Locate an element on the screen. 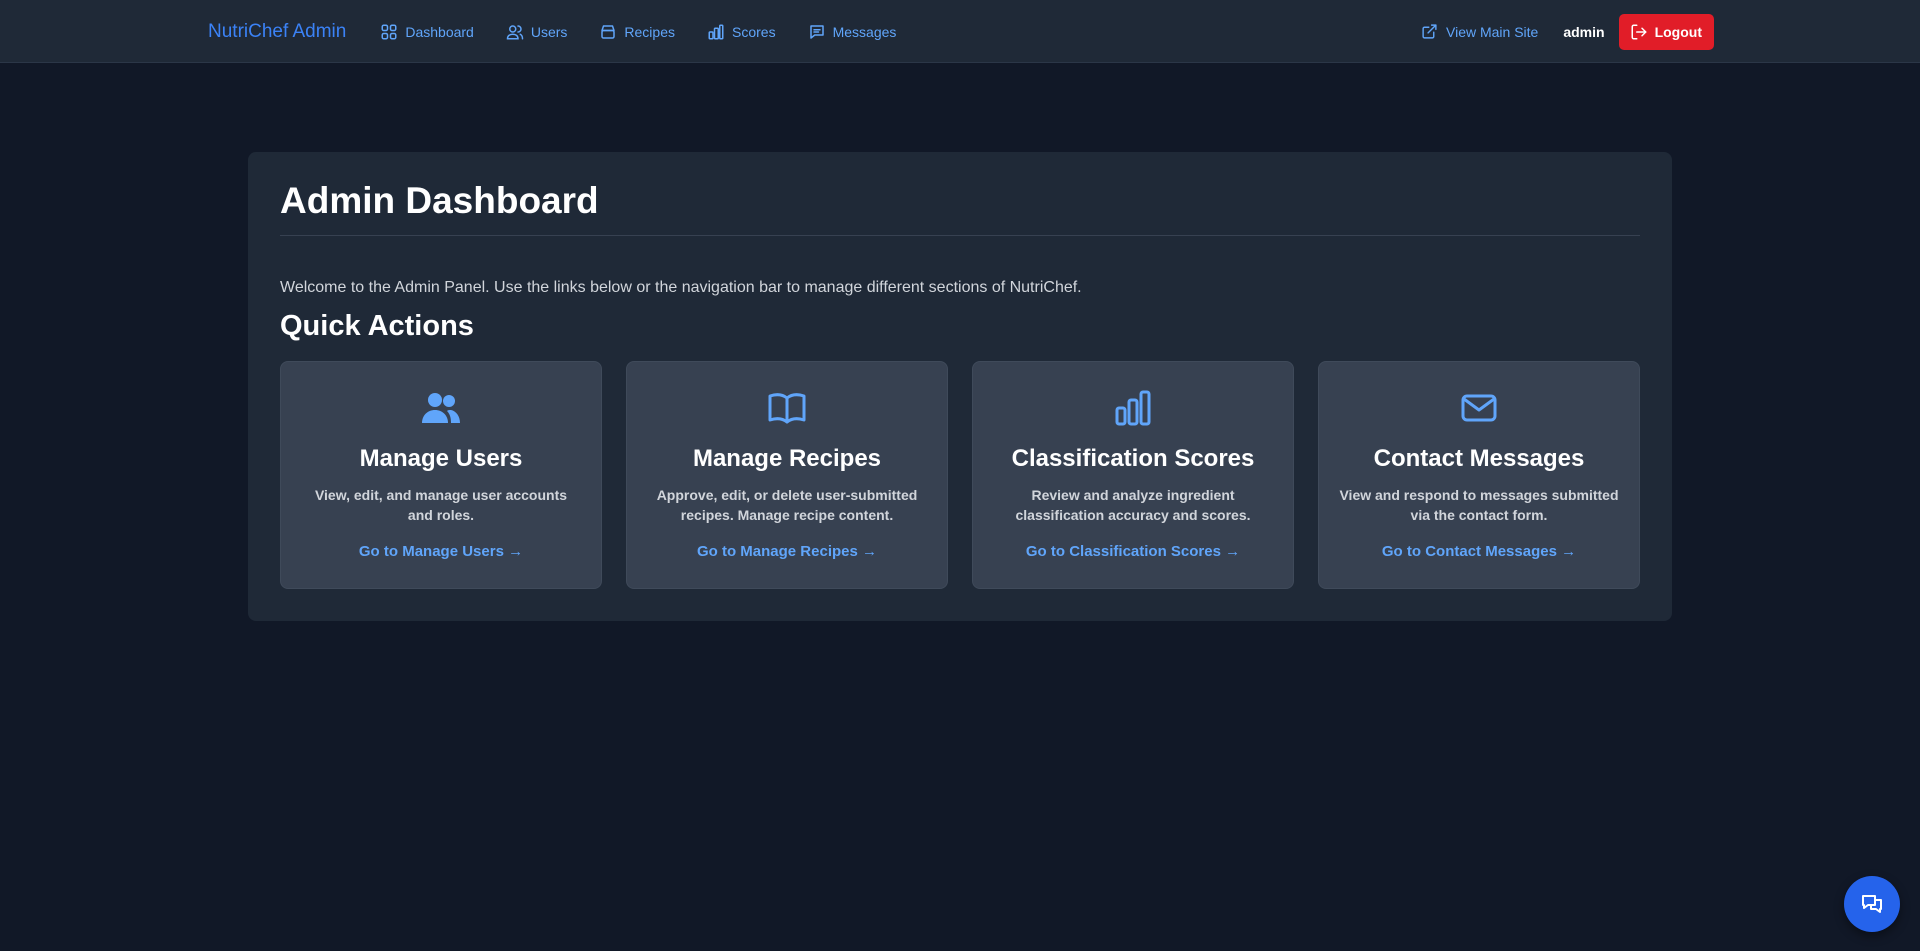  nav-link-users: Users is located at coordinates (537, 32).